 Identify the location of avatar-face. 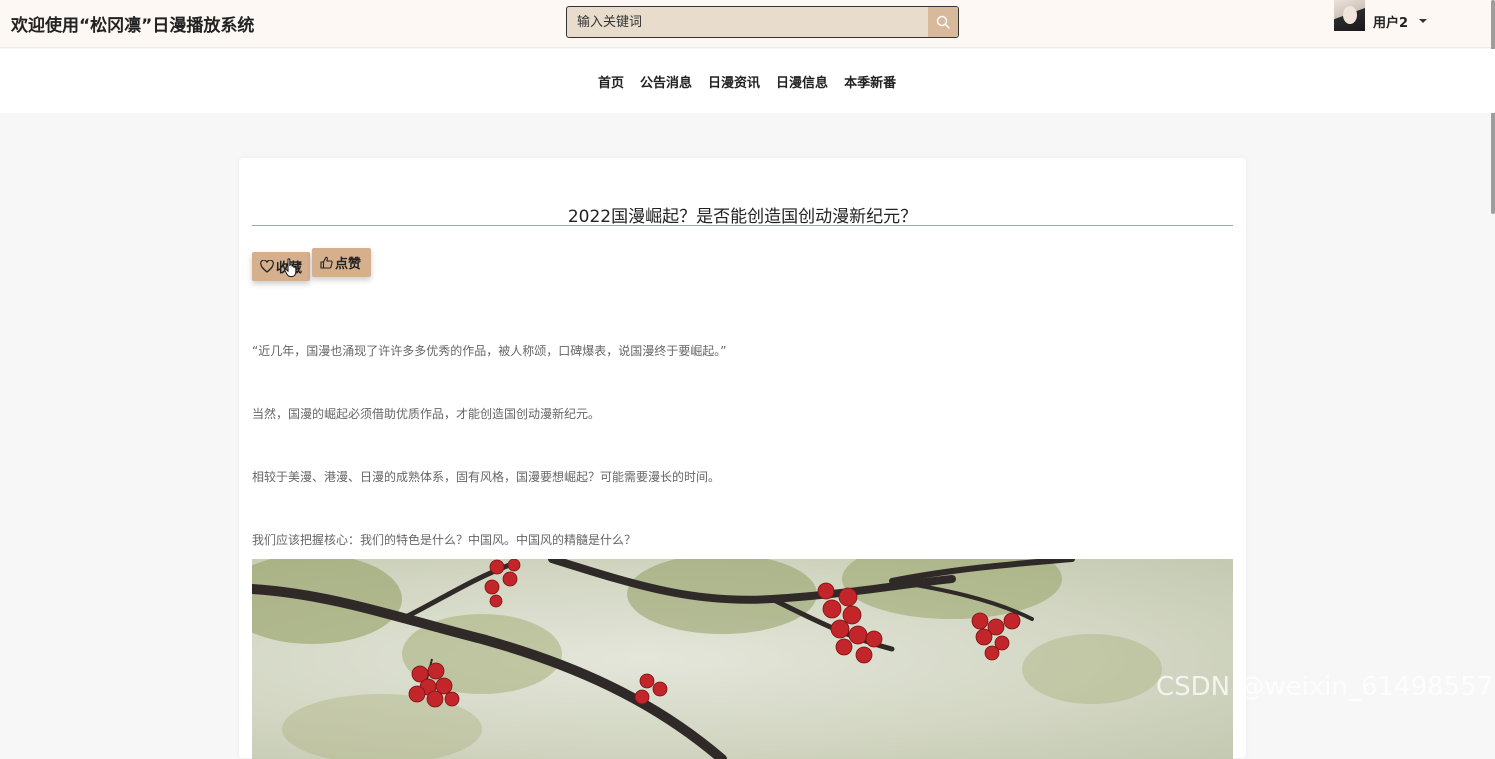
(1350, 15).